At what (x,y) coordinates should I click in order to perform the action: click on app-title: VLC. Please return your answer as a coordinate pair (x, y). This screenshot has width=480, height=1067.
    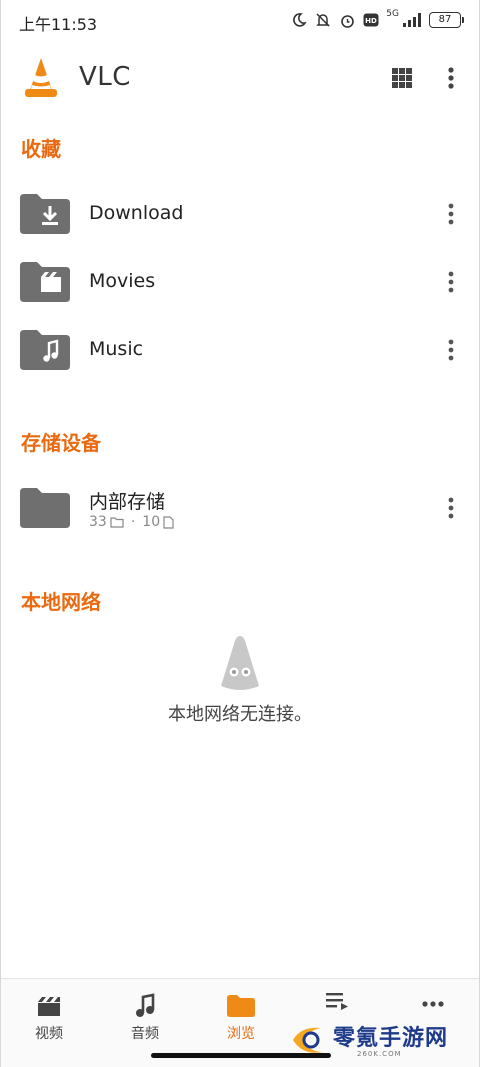
    Looking at the image, I should click on (105, 77).